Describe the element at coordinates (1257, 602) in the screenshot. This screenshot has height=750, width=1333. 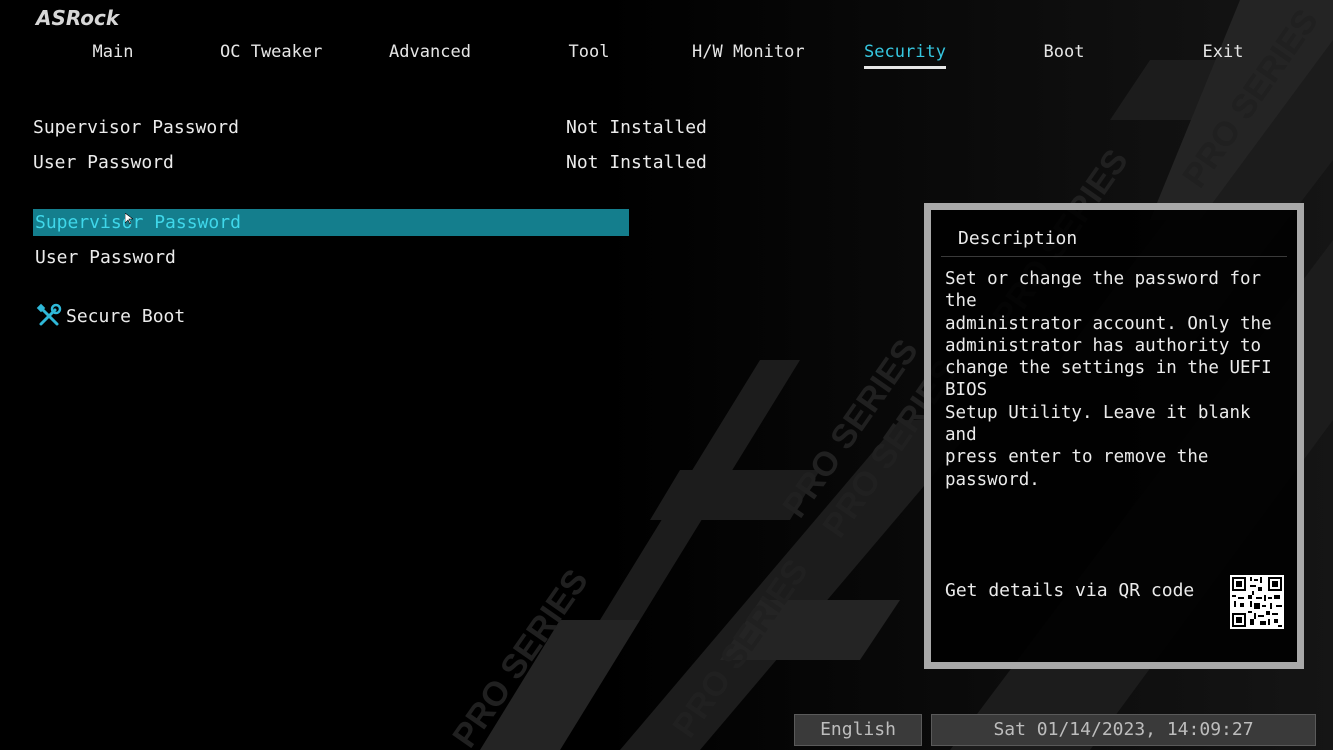
I see `qr-code-icon` at that location.